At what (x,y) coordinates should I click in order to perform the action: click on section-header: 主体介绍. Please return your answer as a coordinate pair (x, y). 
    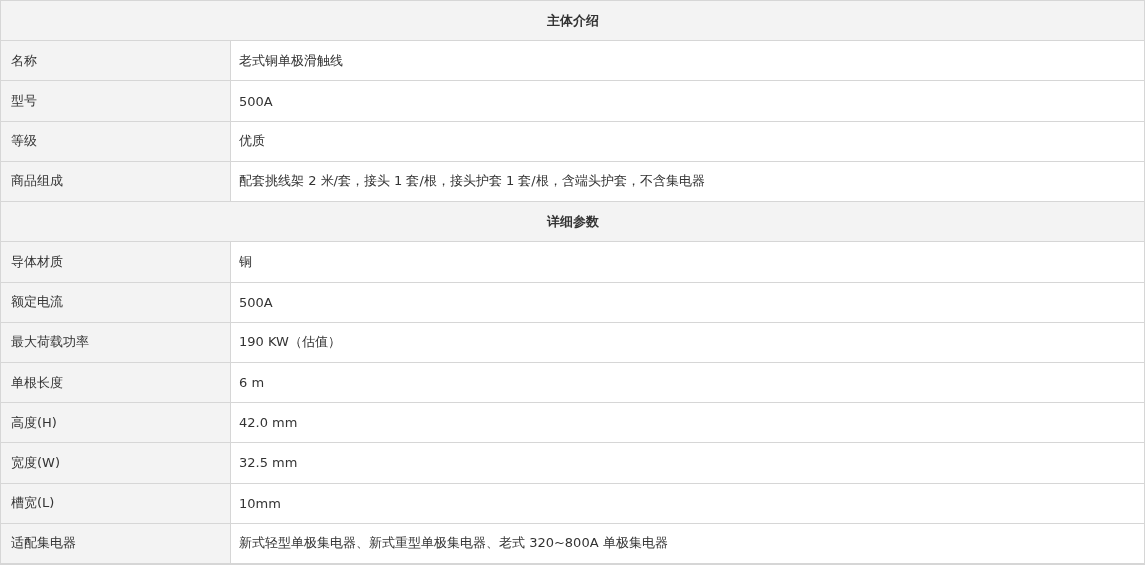
    Looking at the image, I should click on (572, 21).